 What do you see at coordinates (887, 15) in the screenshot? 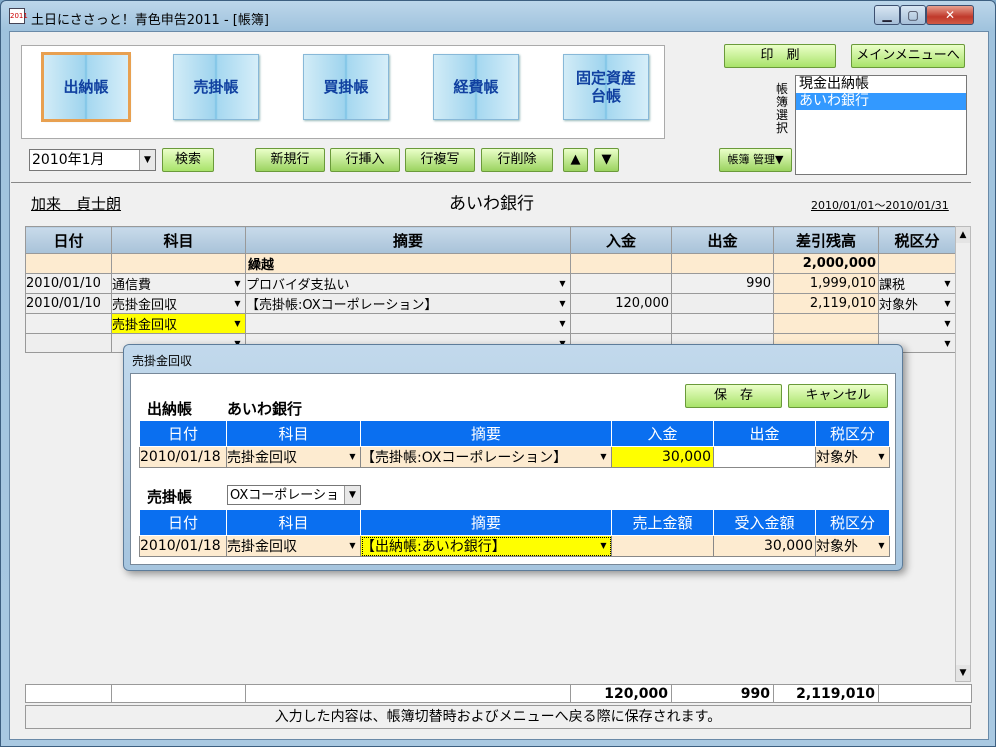
I see `minimize-button: ▁` at bounding box center [887, 15].